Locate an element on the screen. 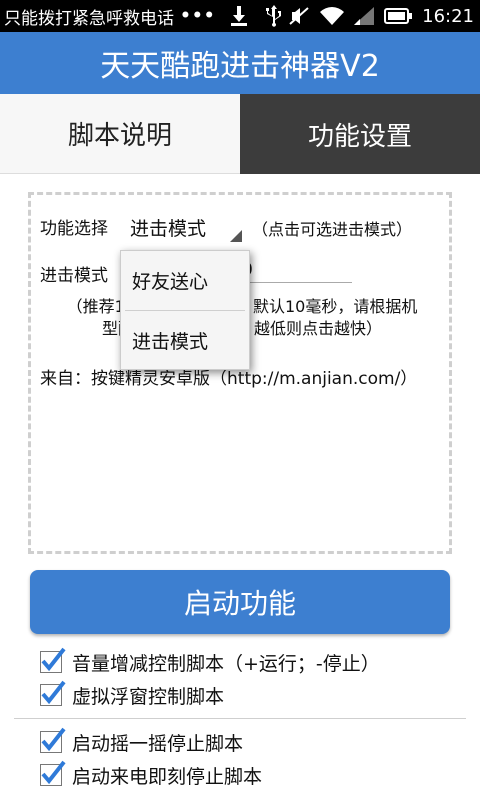 Image resolution: width=480 pixels, height=800 pixels. checkbox-row-shake-stop: 启动摇一摇停止脚本 is located at coordinates (141, 742).